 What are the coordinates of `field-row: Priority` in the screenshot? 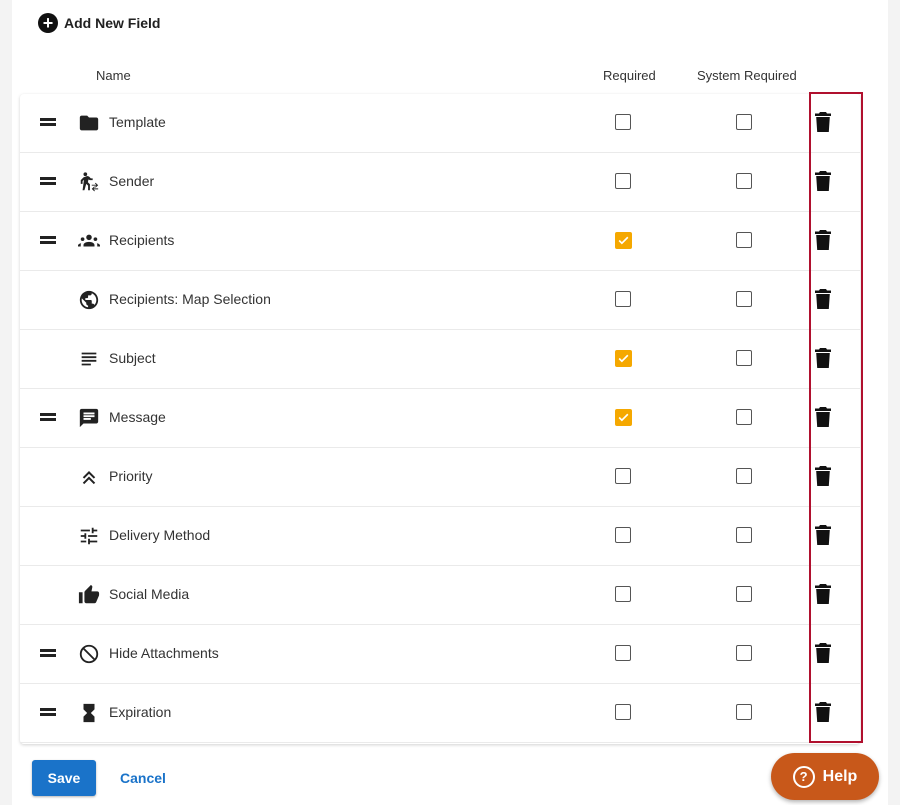 It's located at (440, 477).